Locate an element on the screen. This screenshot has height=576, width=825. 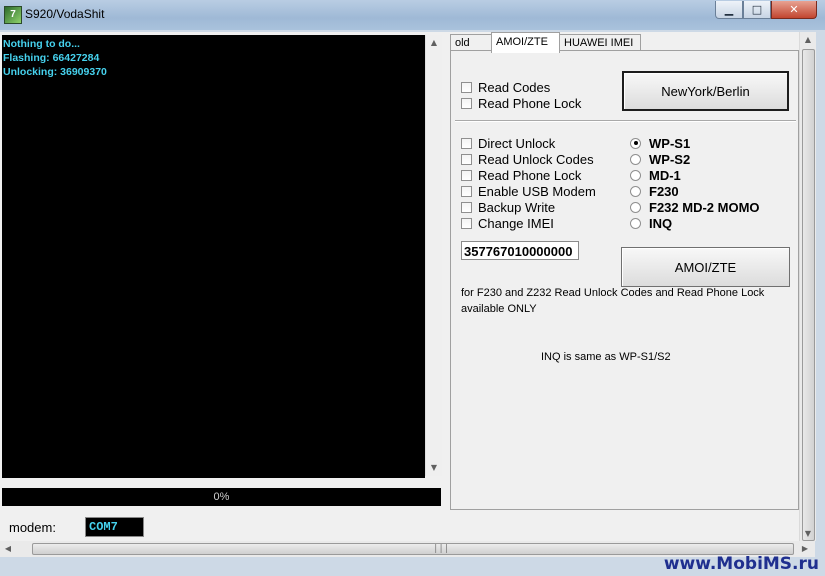
backup-write-checkbox: Backup Write is located at coordinates (508, 207).